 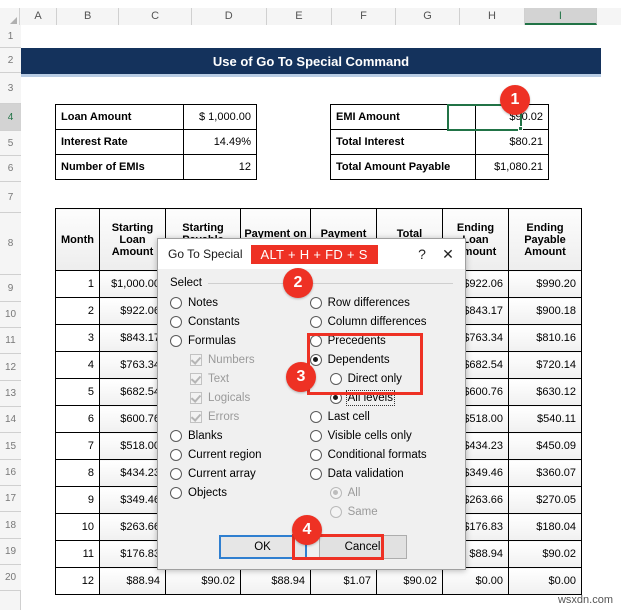 What do you see at coordinates (560, 16) in the screenshot?
I see `column-header-i: I` at bounding box center [560, 16].